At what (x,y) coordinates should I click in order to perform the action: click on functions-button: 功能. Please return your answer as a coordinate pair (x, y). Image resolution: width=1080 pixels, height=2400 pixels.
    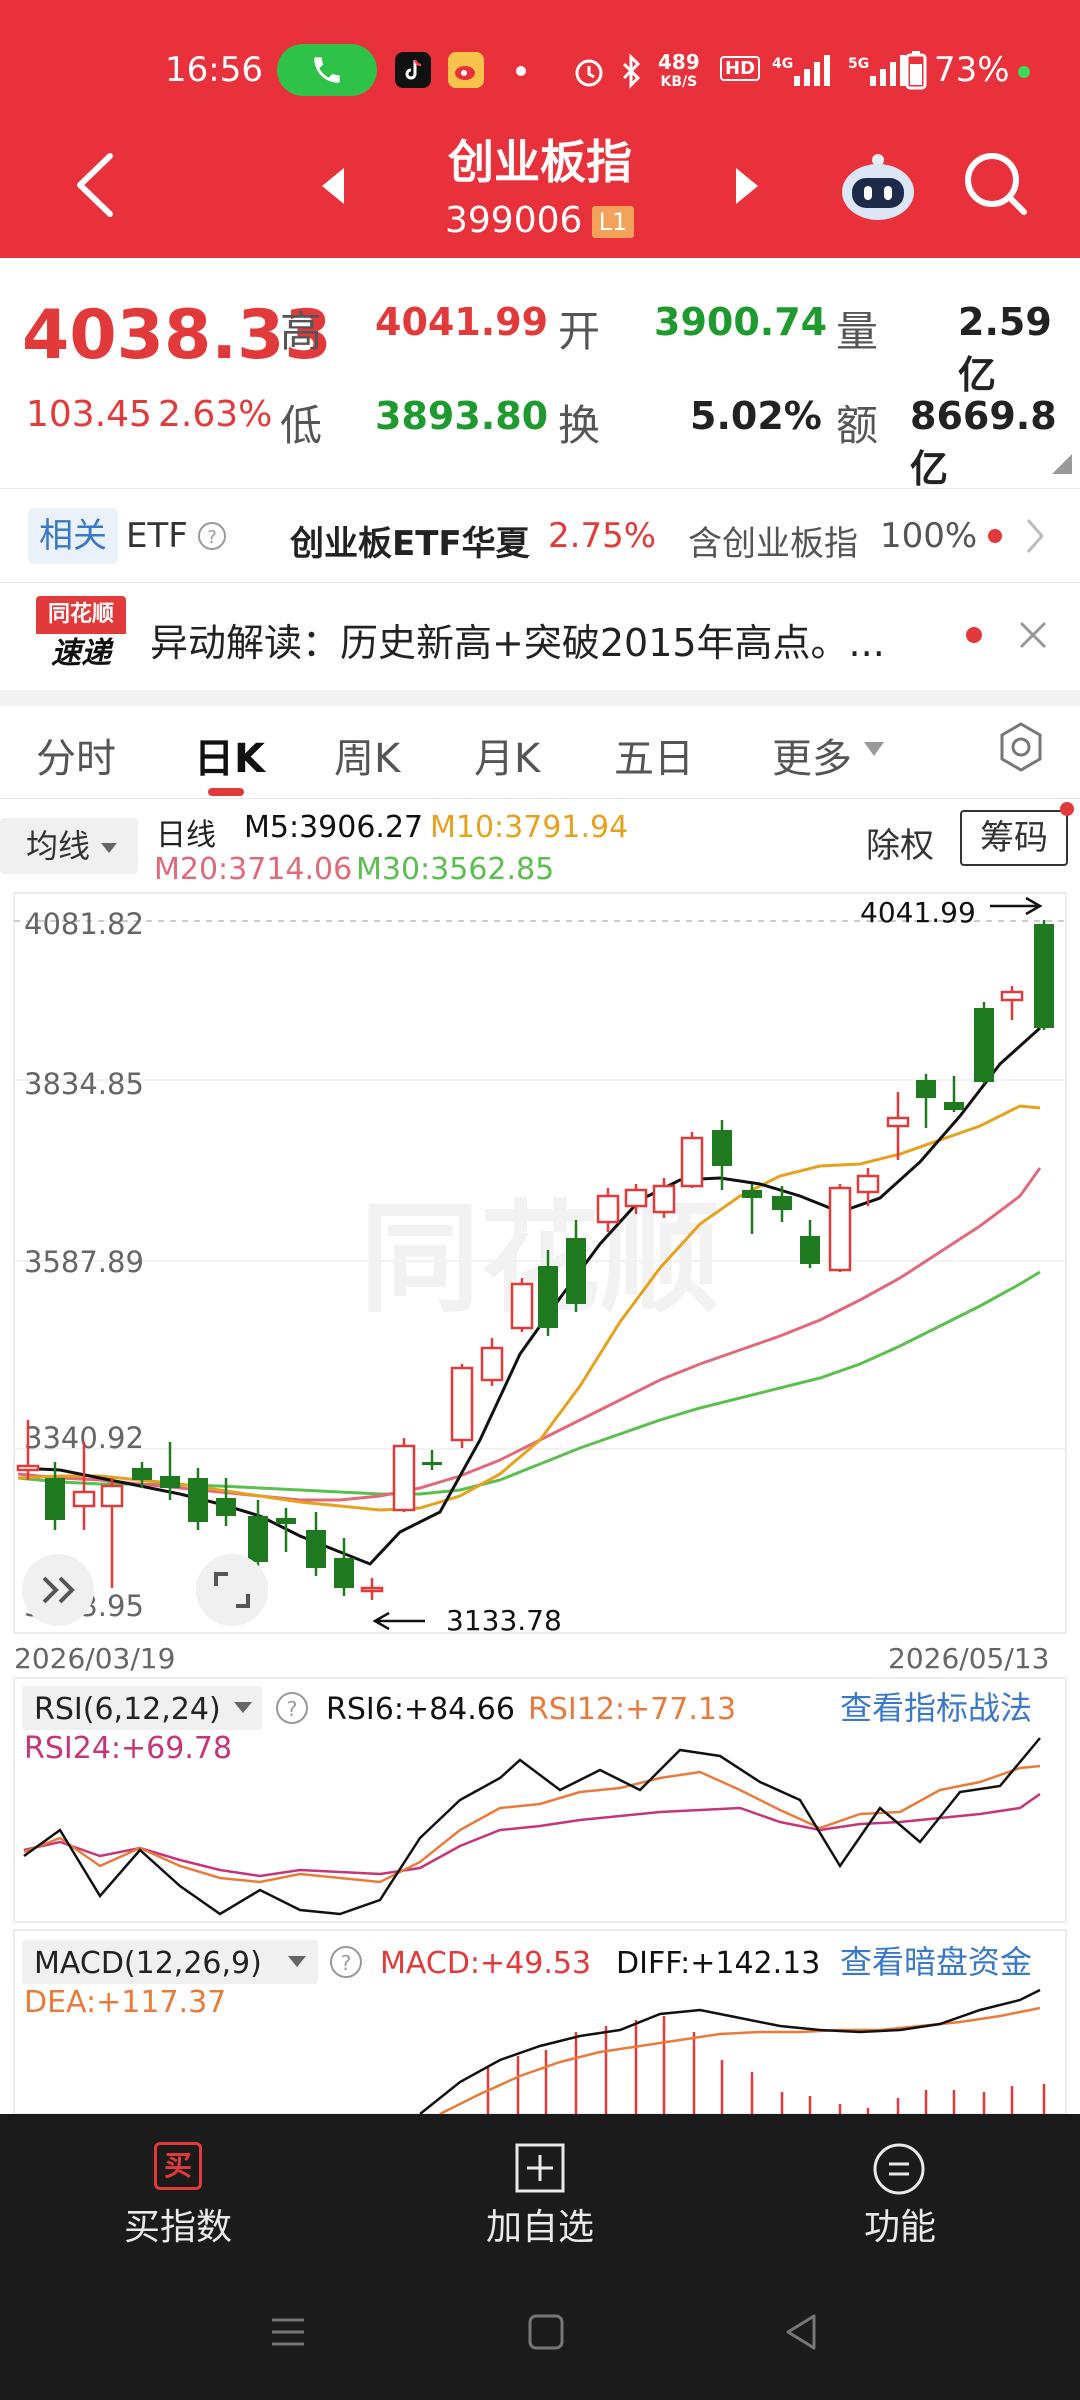
    Looking at the image, I should click on (900, 2224).